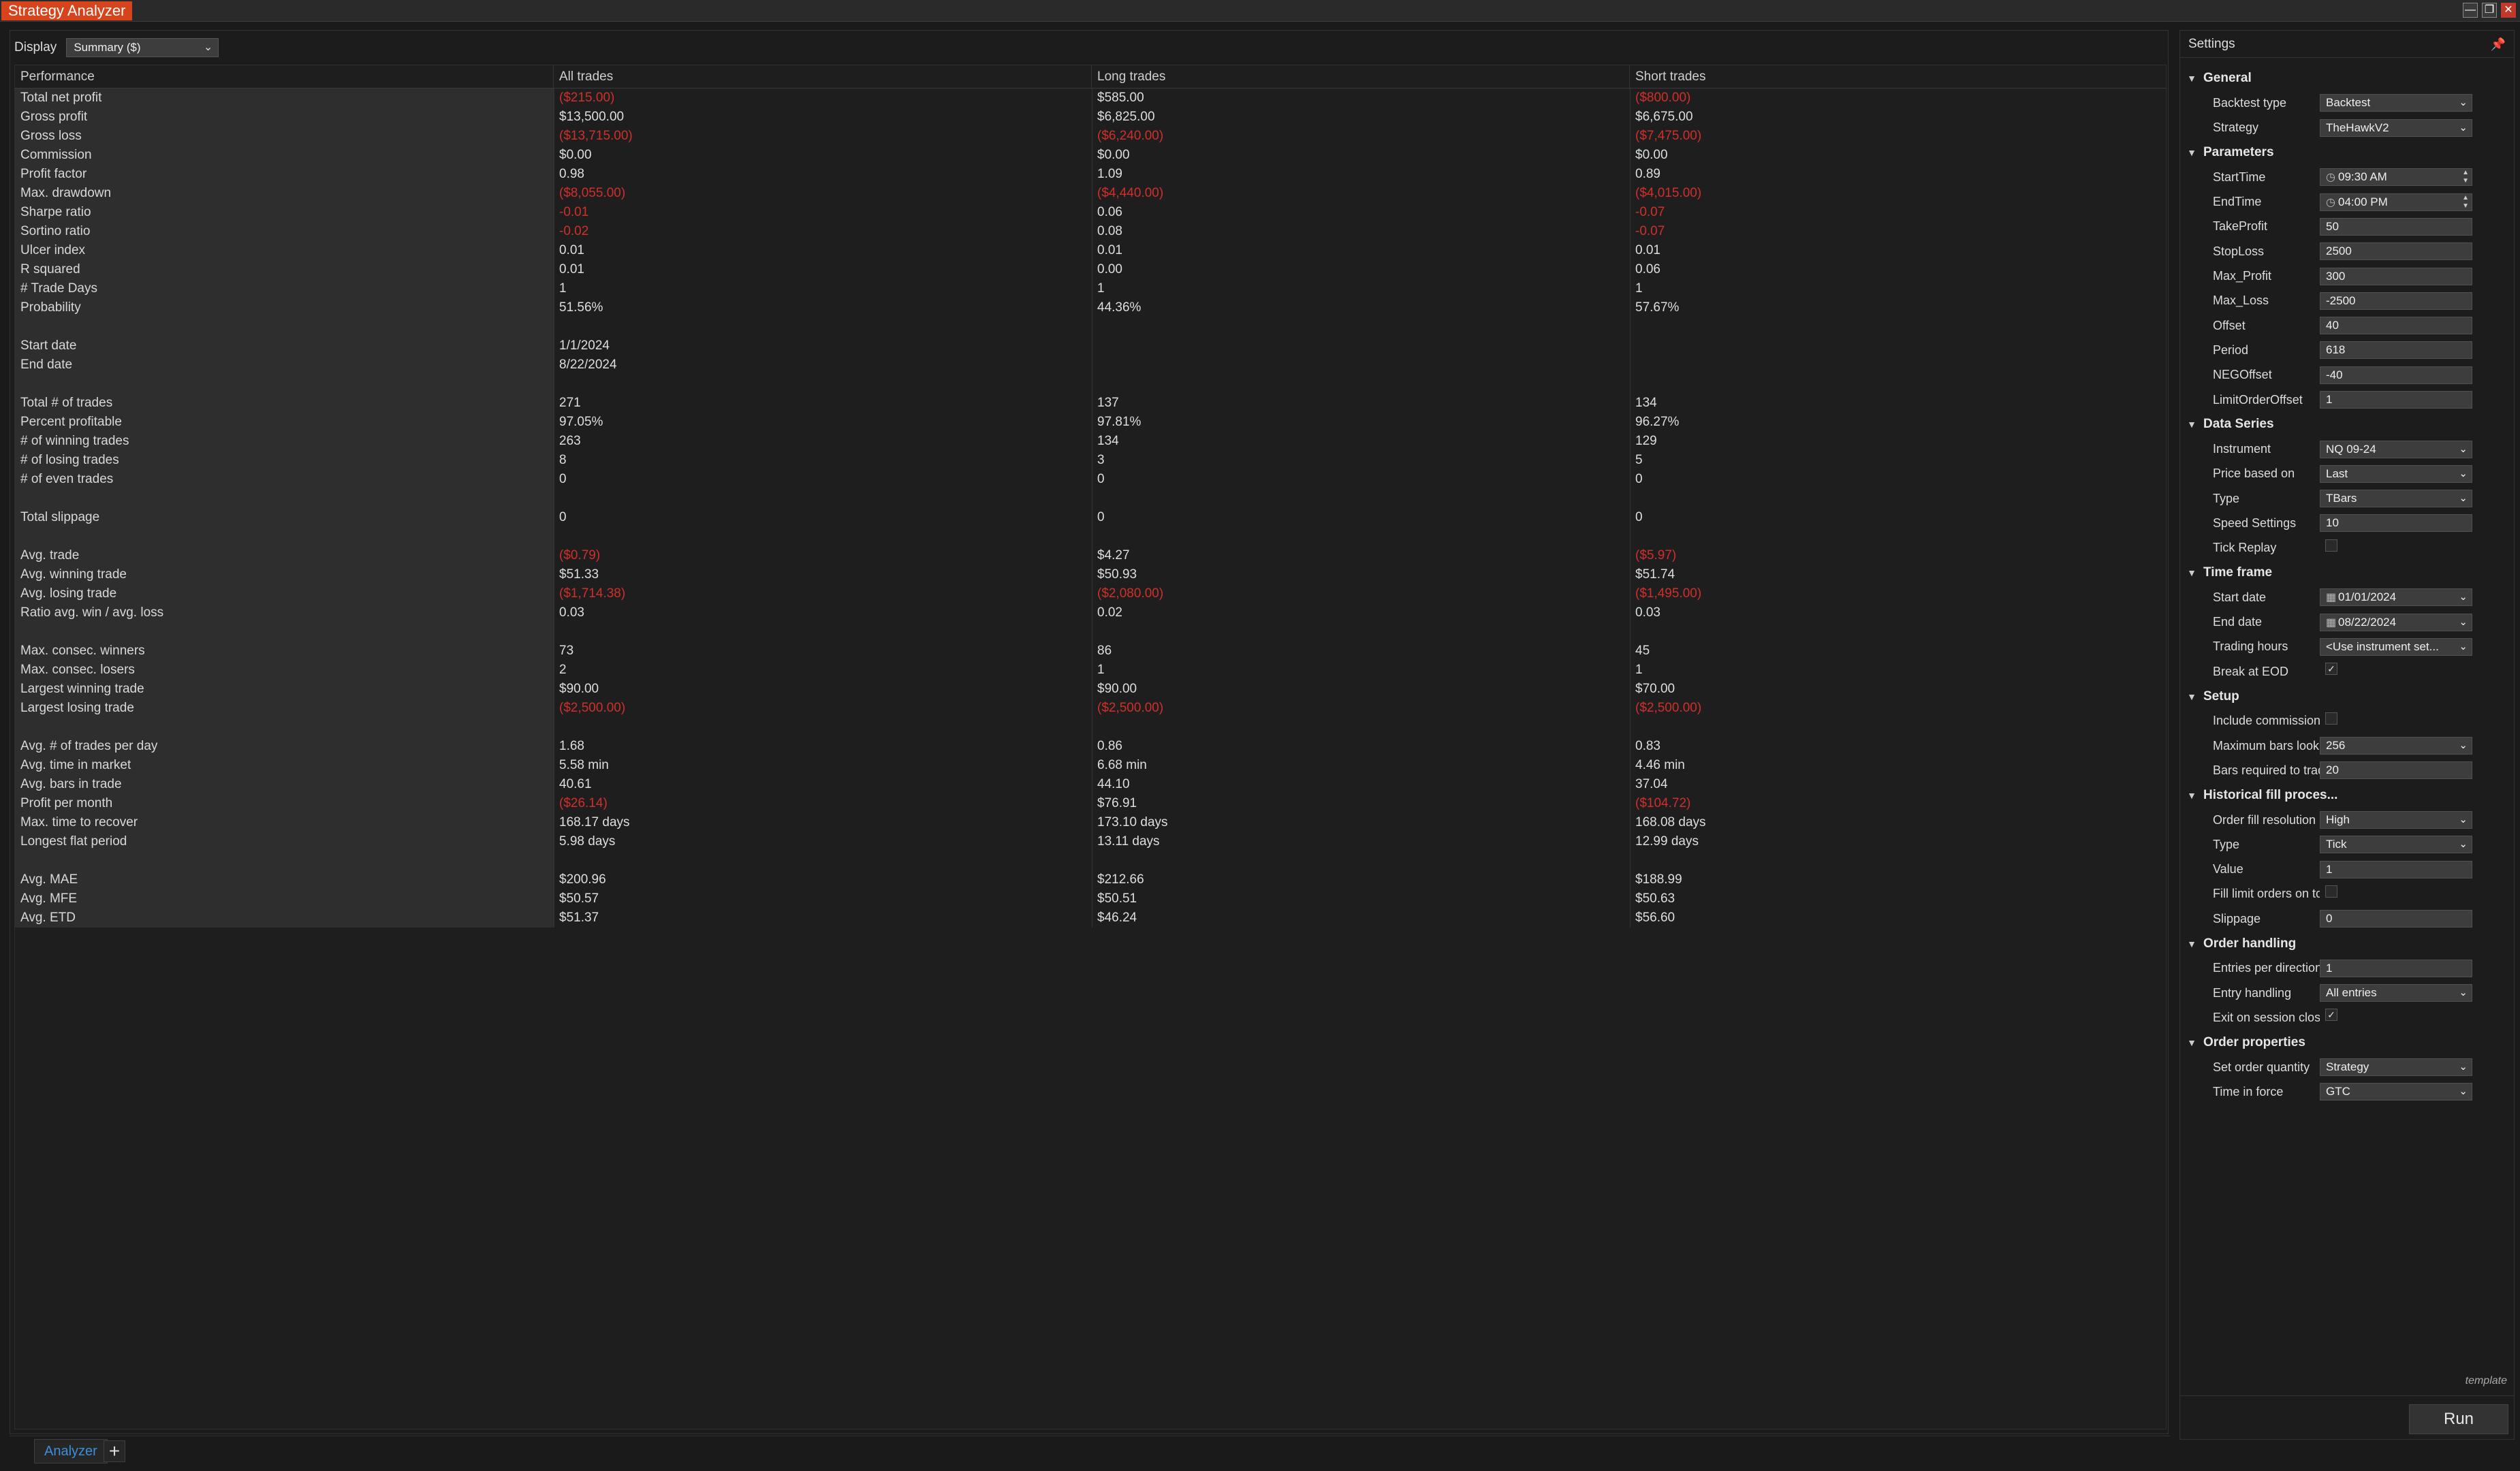 The height and width of the screenshot is (1471, 2520). What do you see at coordinates (2396, 746) in the screenshot?
I see `property-select: 256 ⌄` at bounding box center [2396, 746].